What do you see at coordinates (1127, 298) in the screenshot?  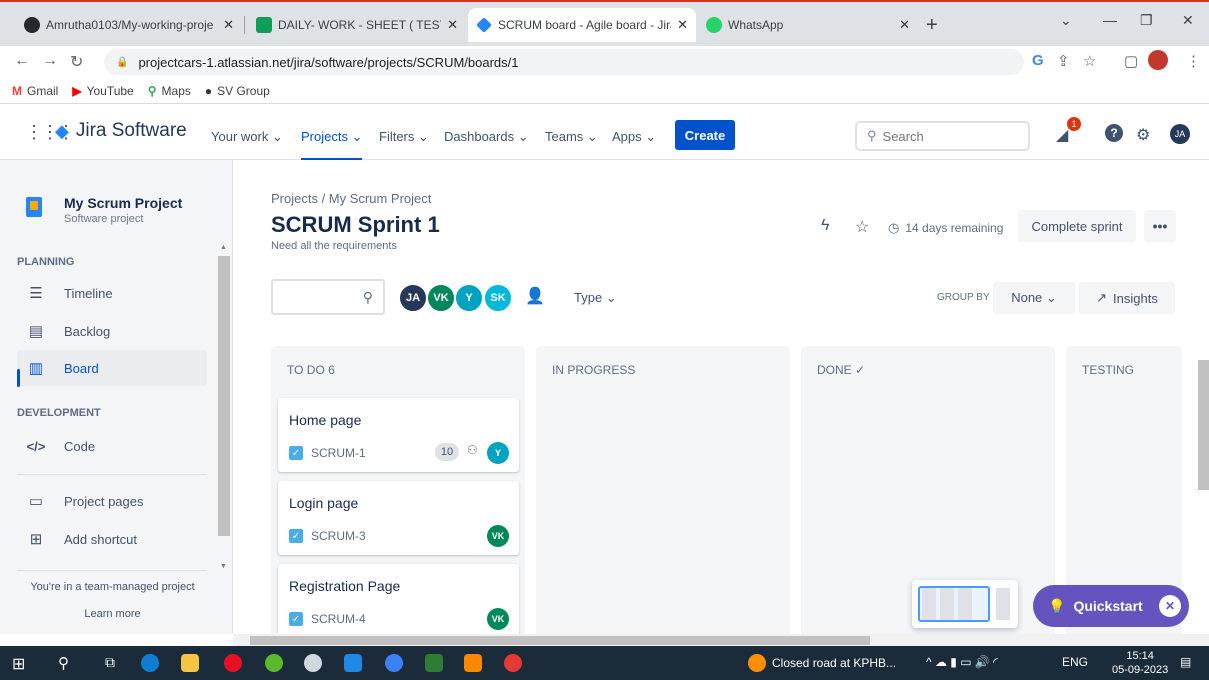 I see `insights-button: ↗ Insights` at bounding box center [1127, 298].